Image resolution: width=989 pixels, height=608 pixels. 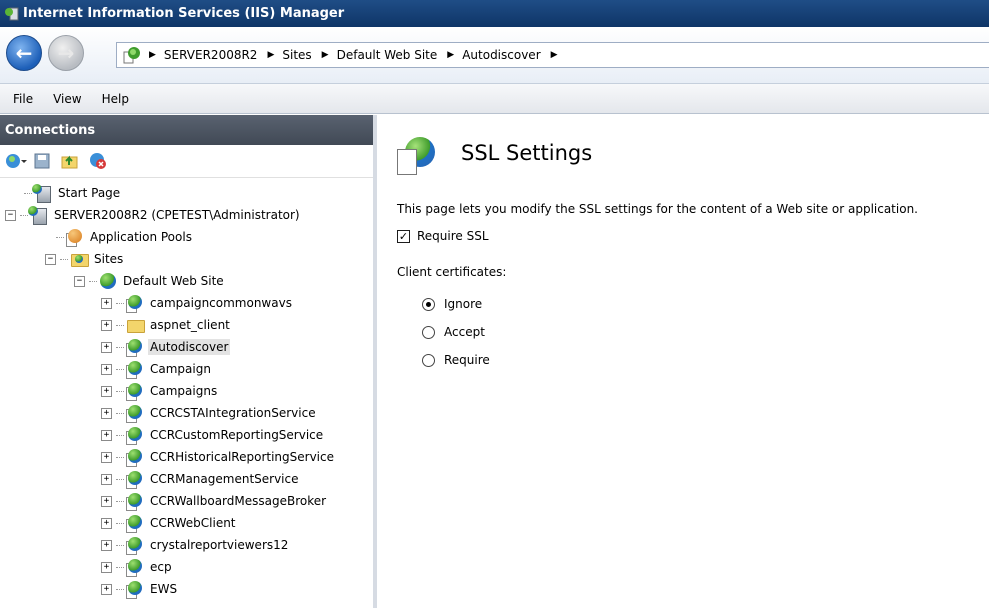 What do you see at coordinates (98, 161) in the screenshot?
I see `disconnect-icon` at bounding box center [98, 161].